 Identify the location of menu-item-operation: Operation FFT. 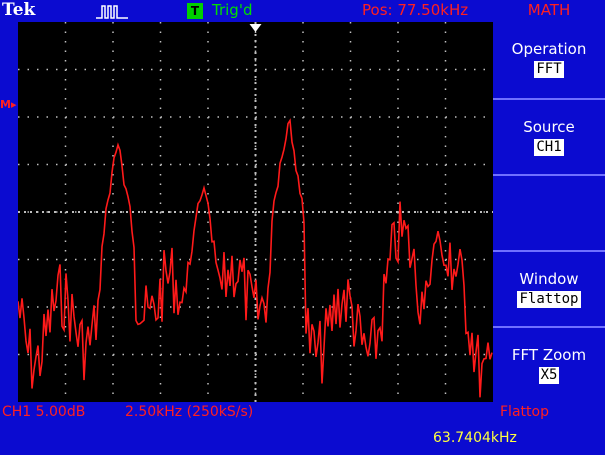
(549, 60).